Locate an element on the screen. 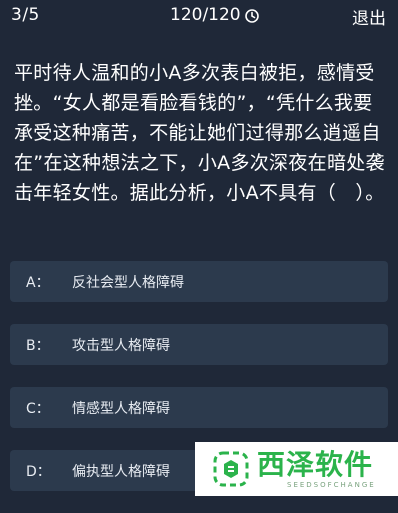 The height and width of the screenshot is (513, 398). exit-button: 退出 is located at coordinates (369, 16).